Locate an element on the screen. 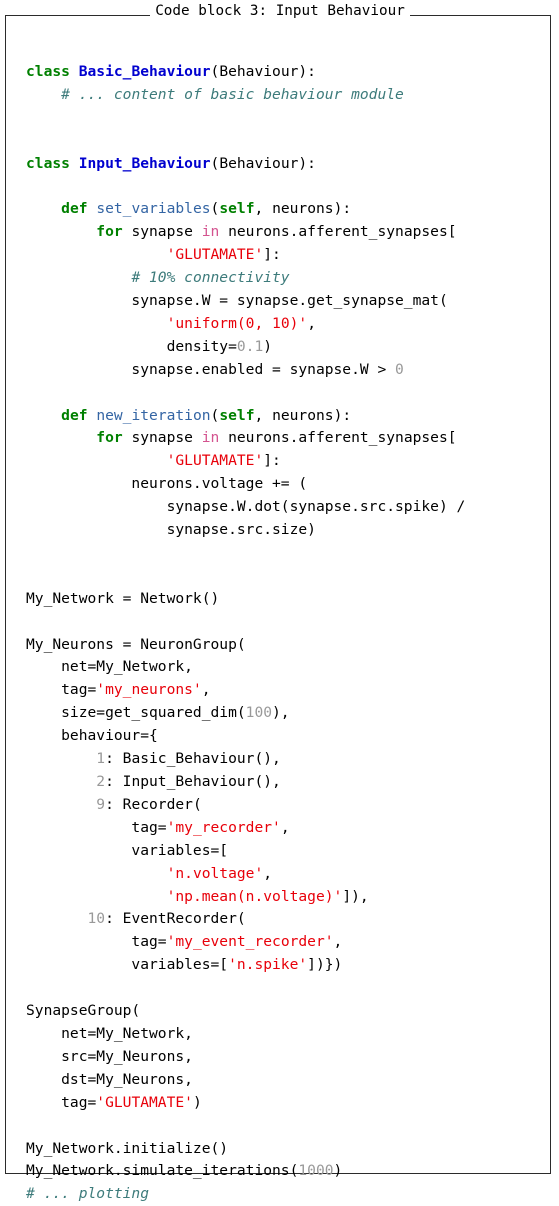 Image resolution: width=559 pixels, height=1206 pixels. code-token-plain: : Basic_Behaviour(), is located at coordinates (193, 759).